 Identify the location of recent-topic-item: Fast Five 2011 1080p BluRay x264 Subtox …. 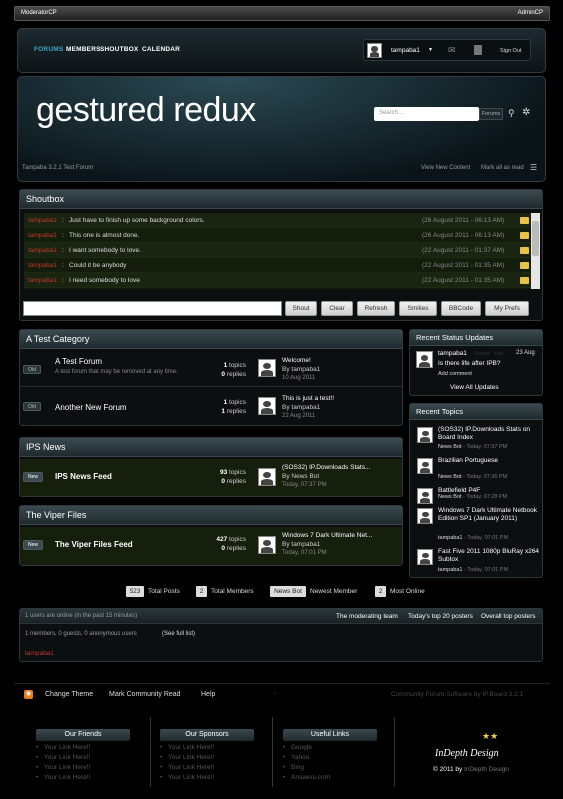
(476, 561).